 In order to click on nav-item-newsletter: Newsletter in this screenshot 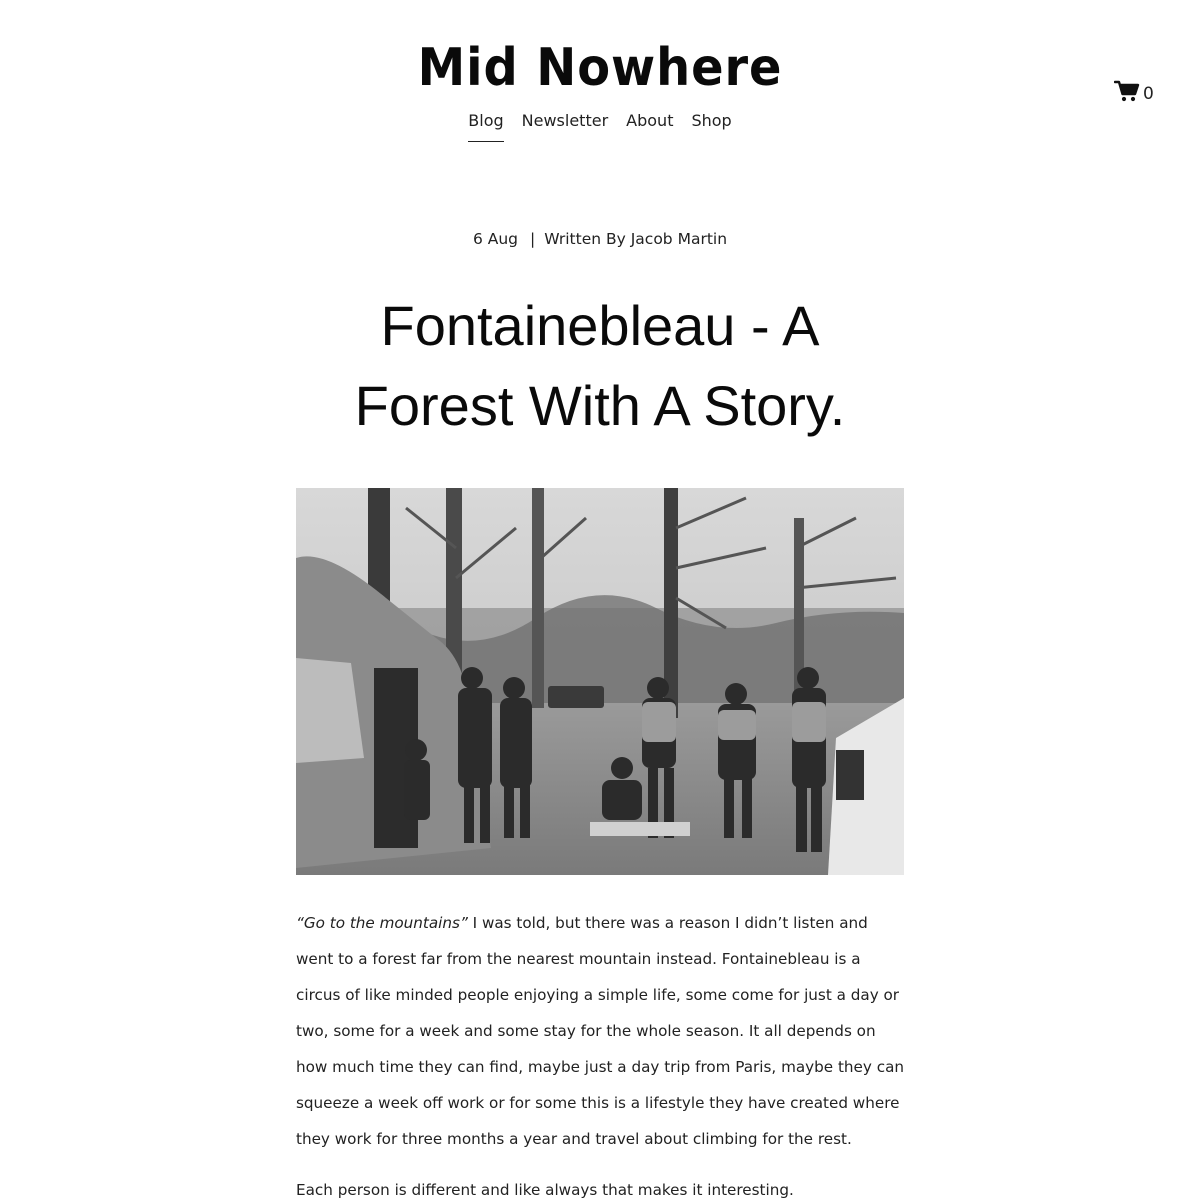, I will do `click(565, 126)`.